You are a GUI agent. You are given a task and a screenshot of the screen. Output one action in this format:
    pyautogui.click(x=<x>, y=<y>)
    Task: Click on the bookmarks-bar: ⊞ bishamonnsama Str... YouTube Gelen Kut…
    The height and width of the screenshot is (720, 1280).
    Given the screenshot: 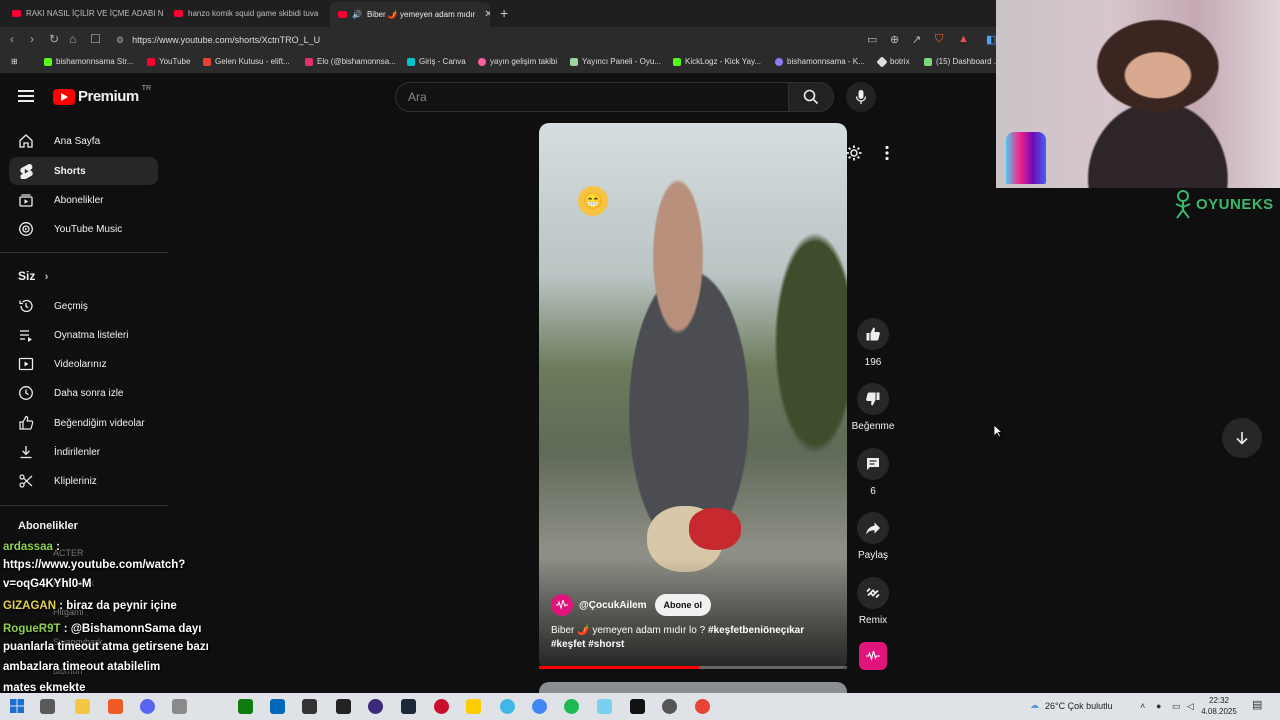 What is the action you would take?
    pyautogui.click(x=500, y=63)
    